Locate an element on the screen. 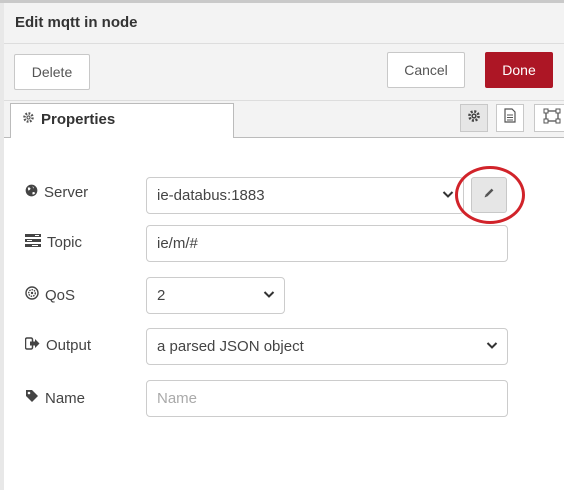 The image size is (564, 490). topic-label-row: Topic is located at coordinates (53, 242).